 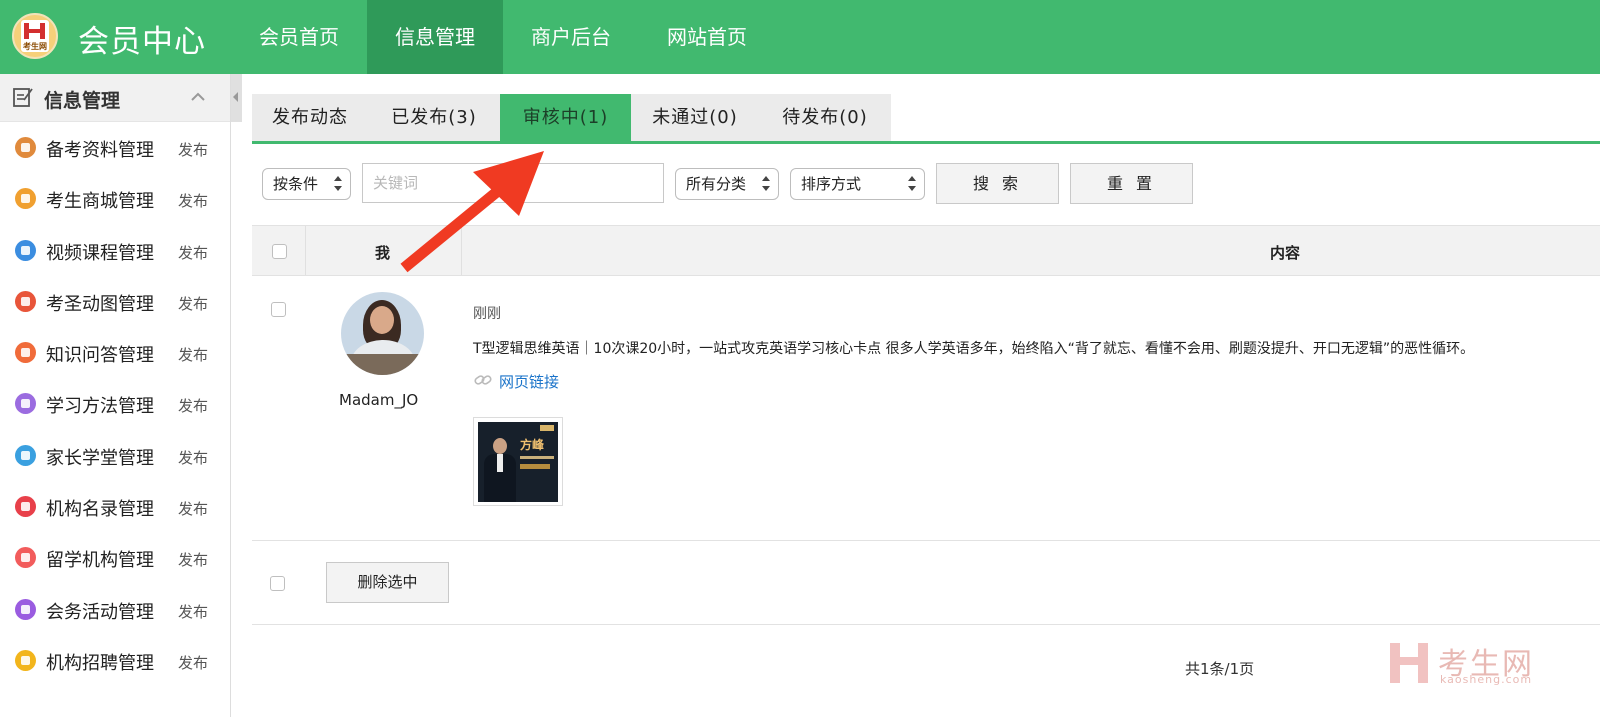 I want to click on category-select: 所有分类, so click(x=727, y=184).